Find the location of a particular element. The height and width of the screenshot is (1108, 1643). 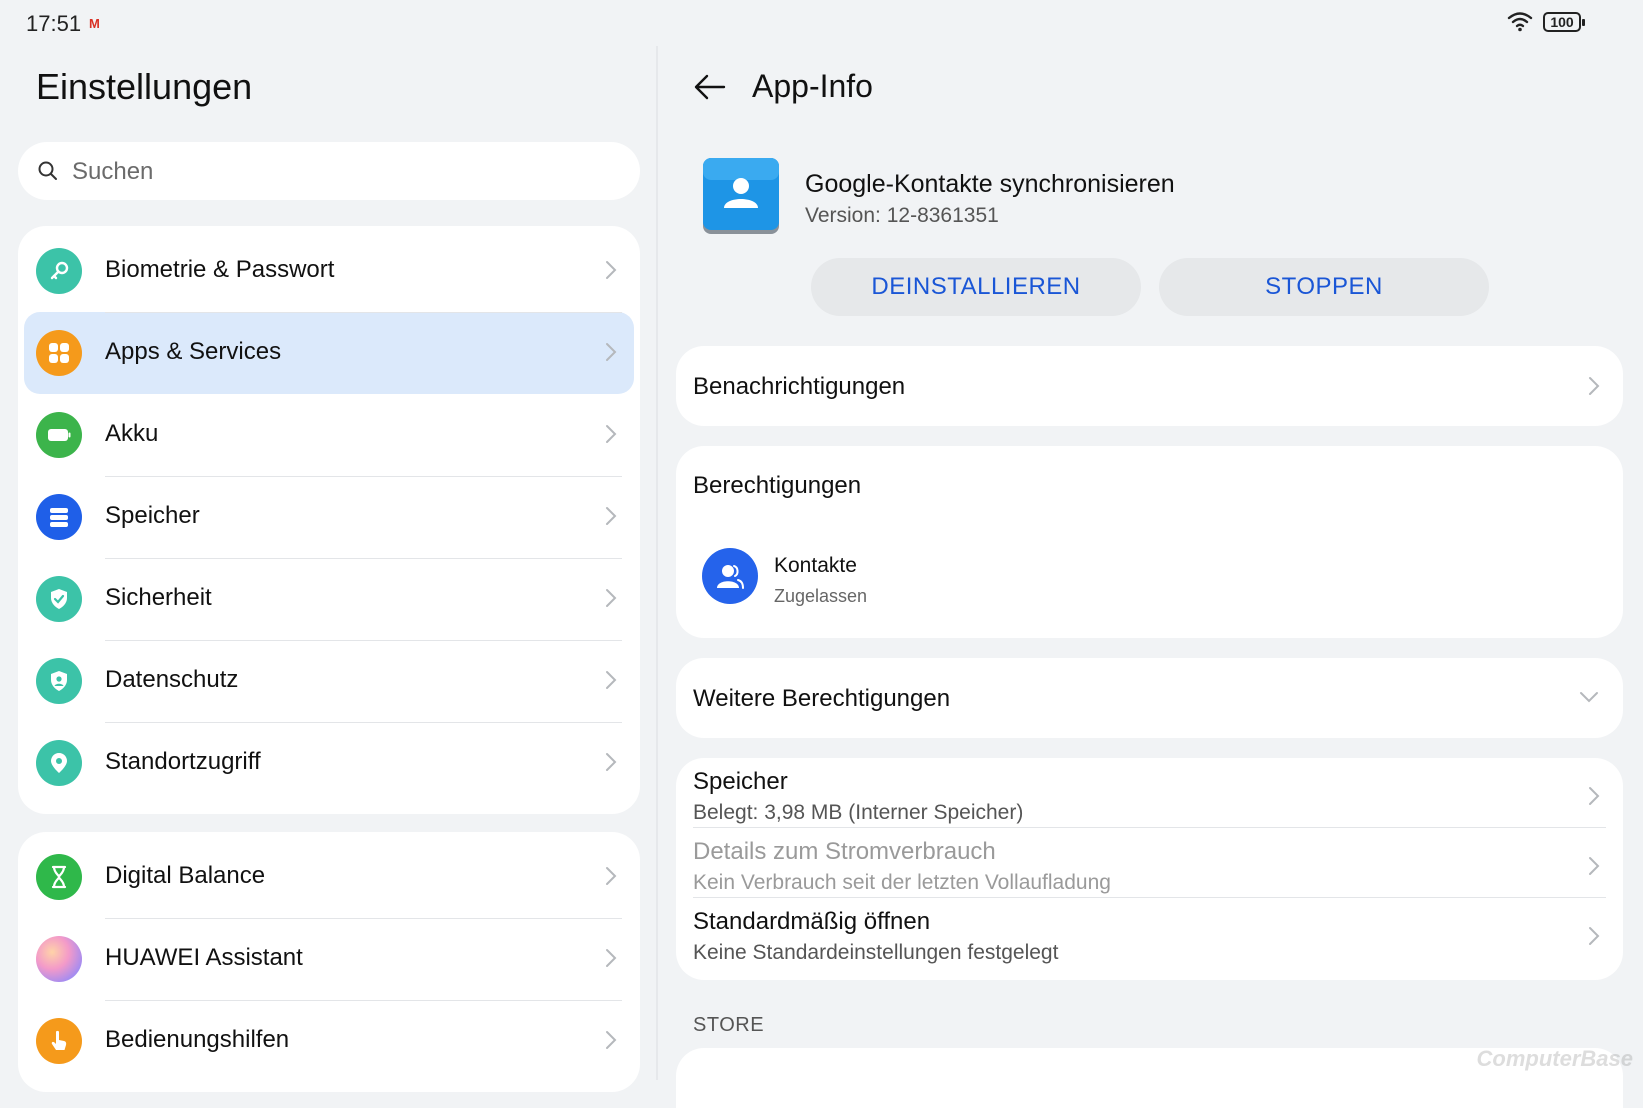

back-arrow-icon is located at coordinates (710, 87).